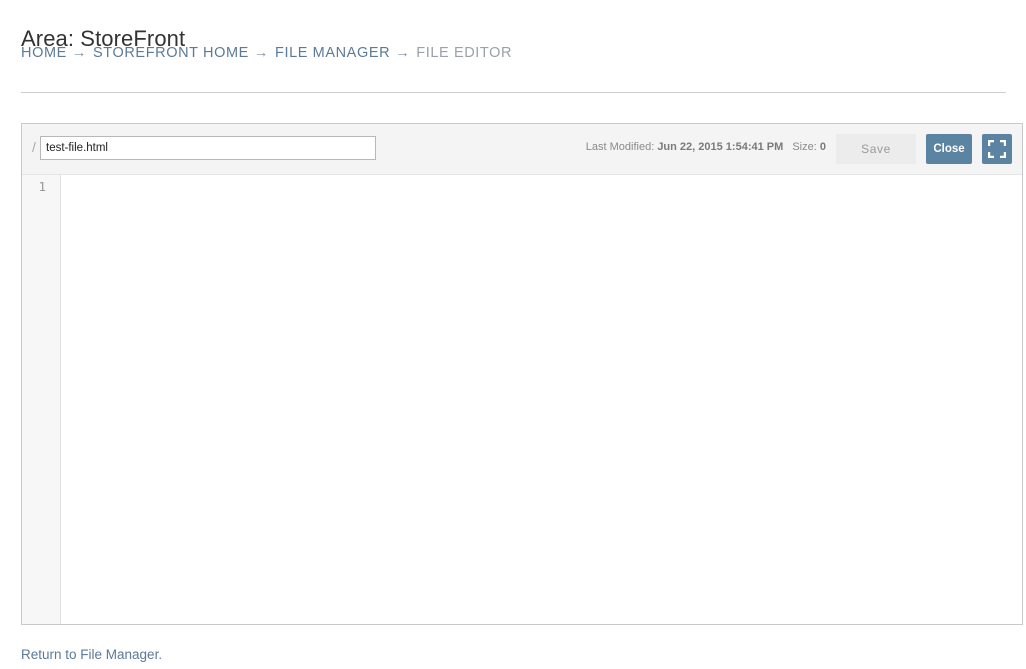  I want to click on filename-input, so click(208, 148).